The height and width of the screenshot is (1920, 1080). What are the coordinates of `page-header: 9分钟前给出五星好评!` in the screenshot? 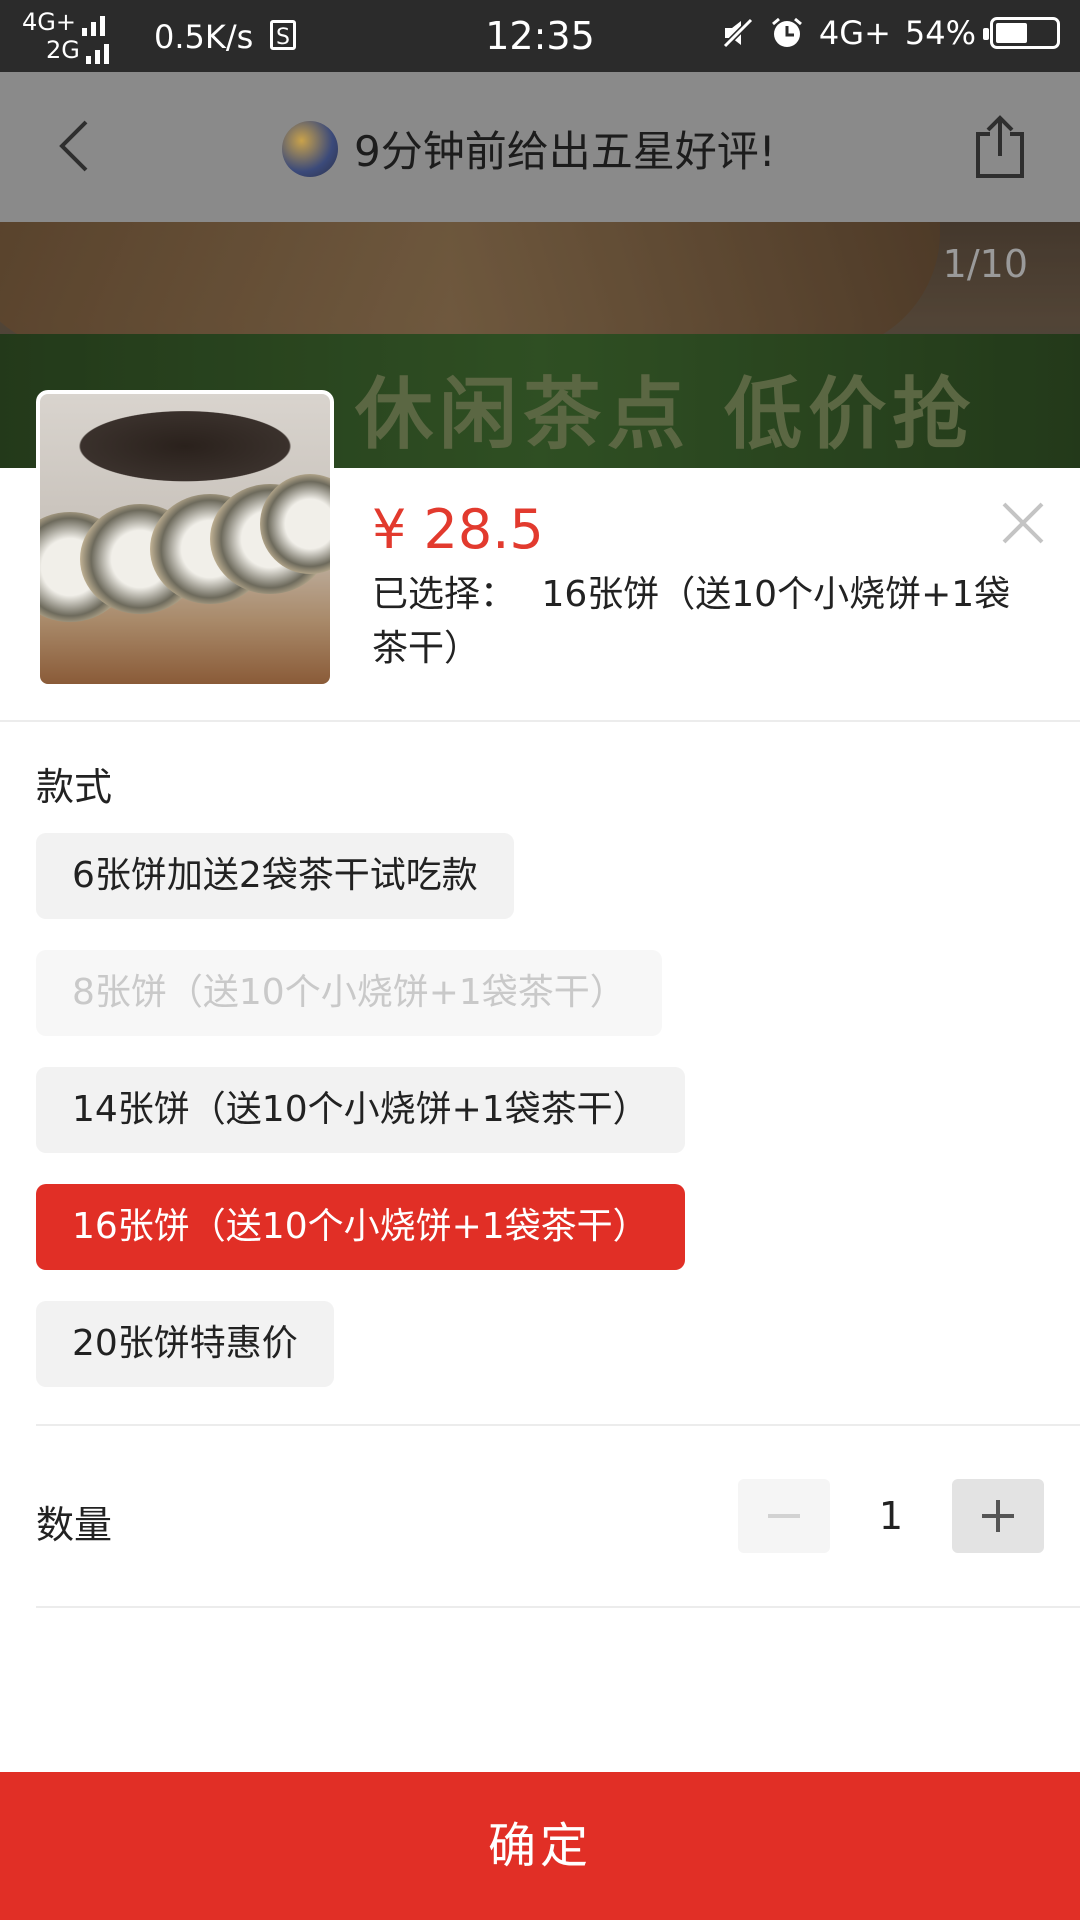 It's located at (540, 147).